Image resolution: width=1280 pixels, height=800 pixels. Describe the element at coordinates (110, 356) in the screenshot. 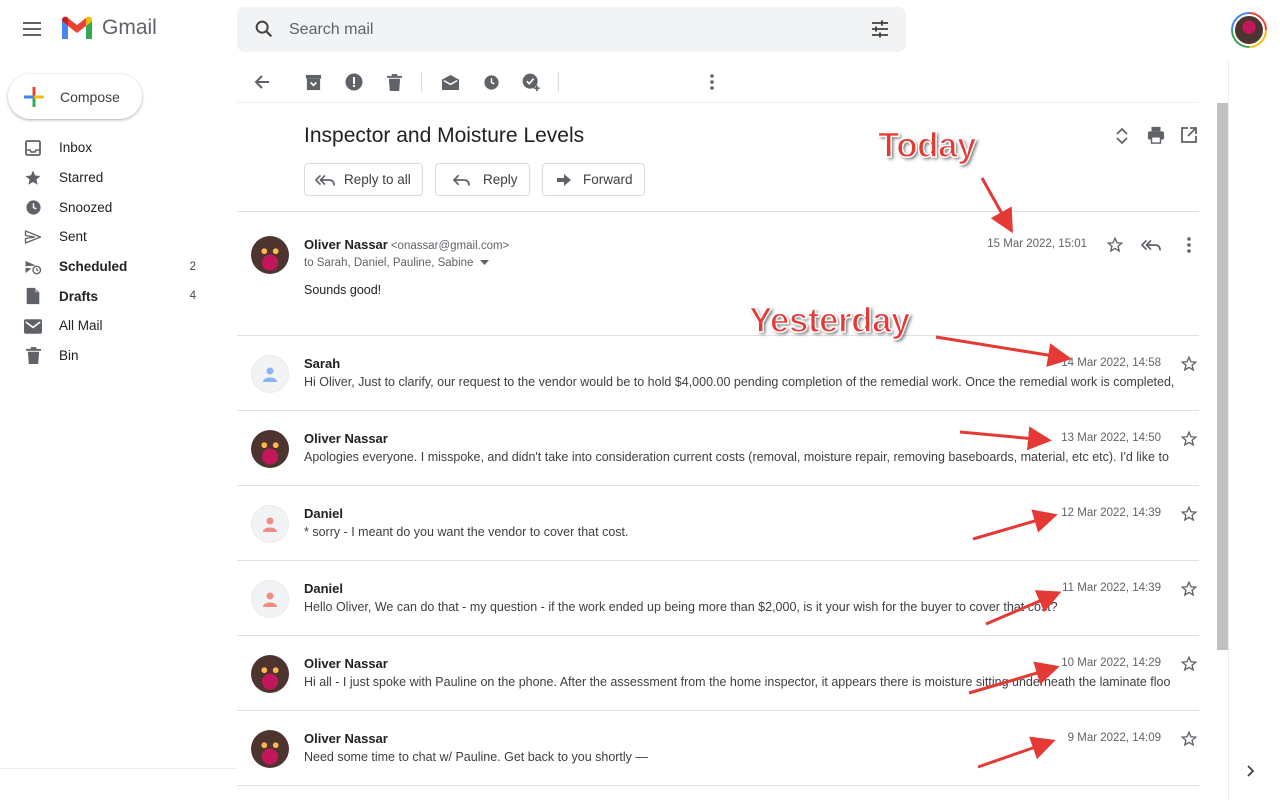

I see `sidebar-item-bin: Bin` at that location.